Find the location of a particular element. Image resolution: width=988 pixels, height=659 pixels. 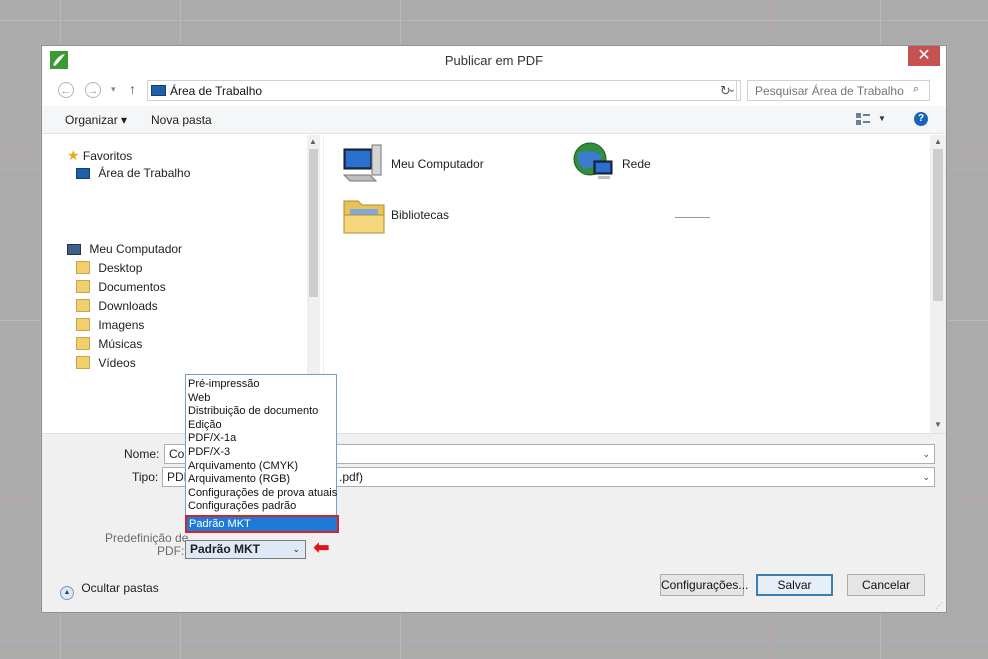

tree-label: Área de Trabalho is located at coordinates (144, 173).